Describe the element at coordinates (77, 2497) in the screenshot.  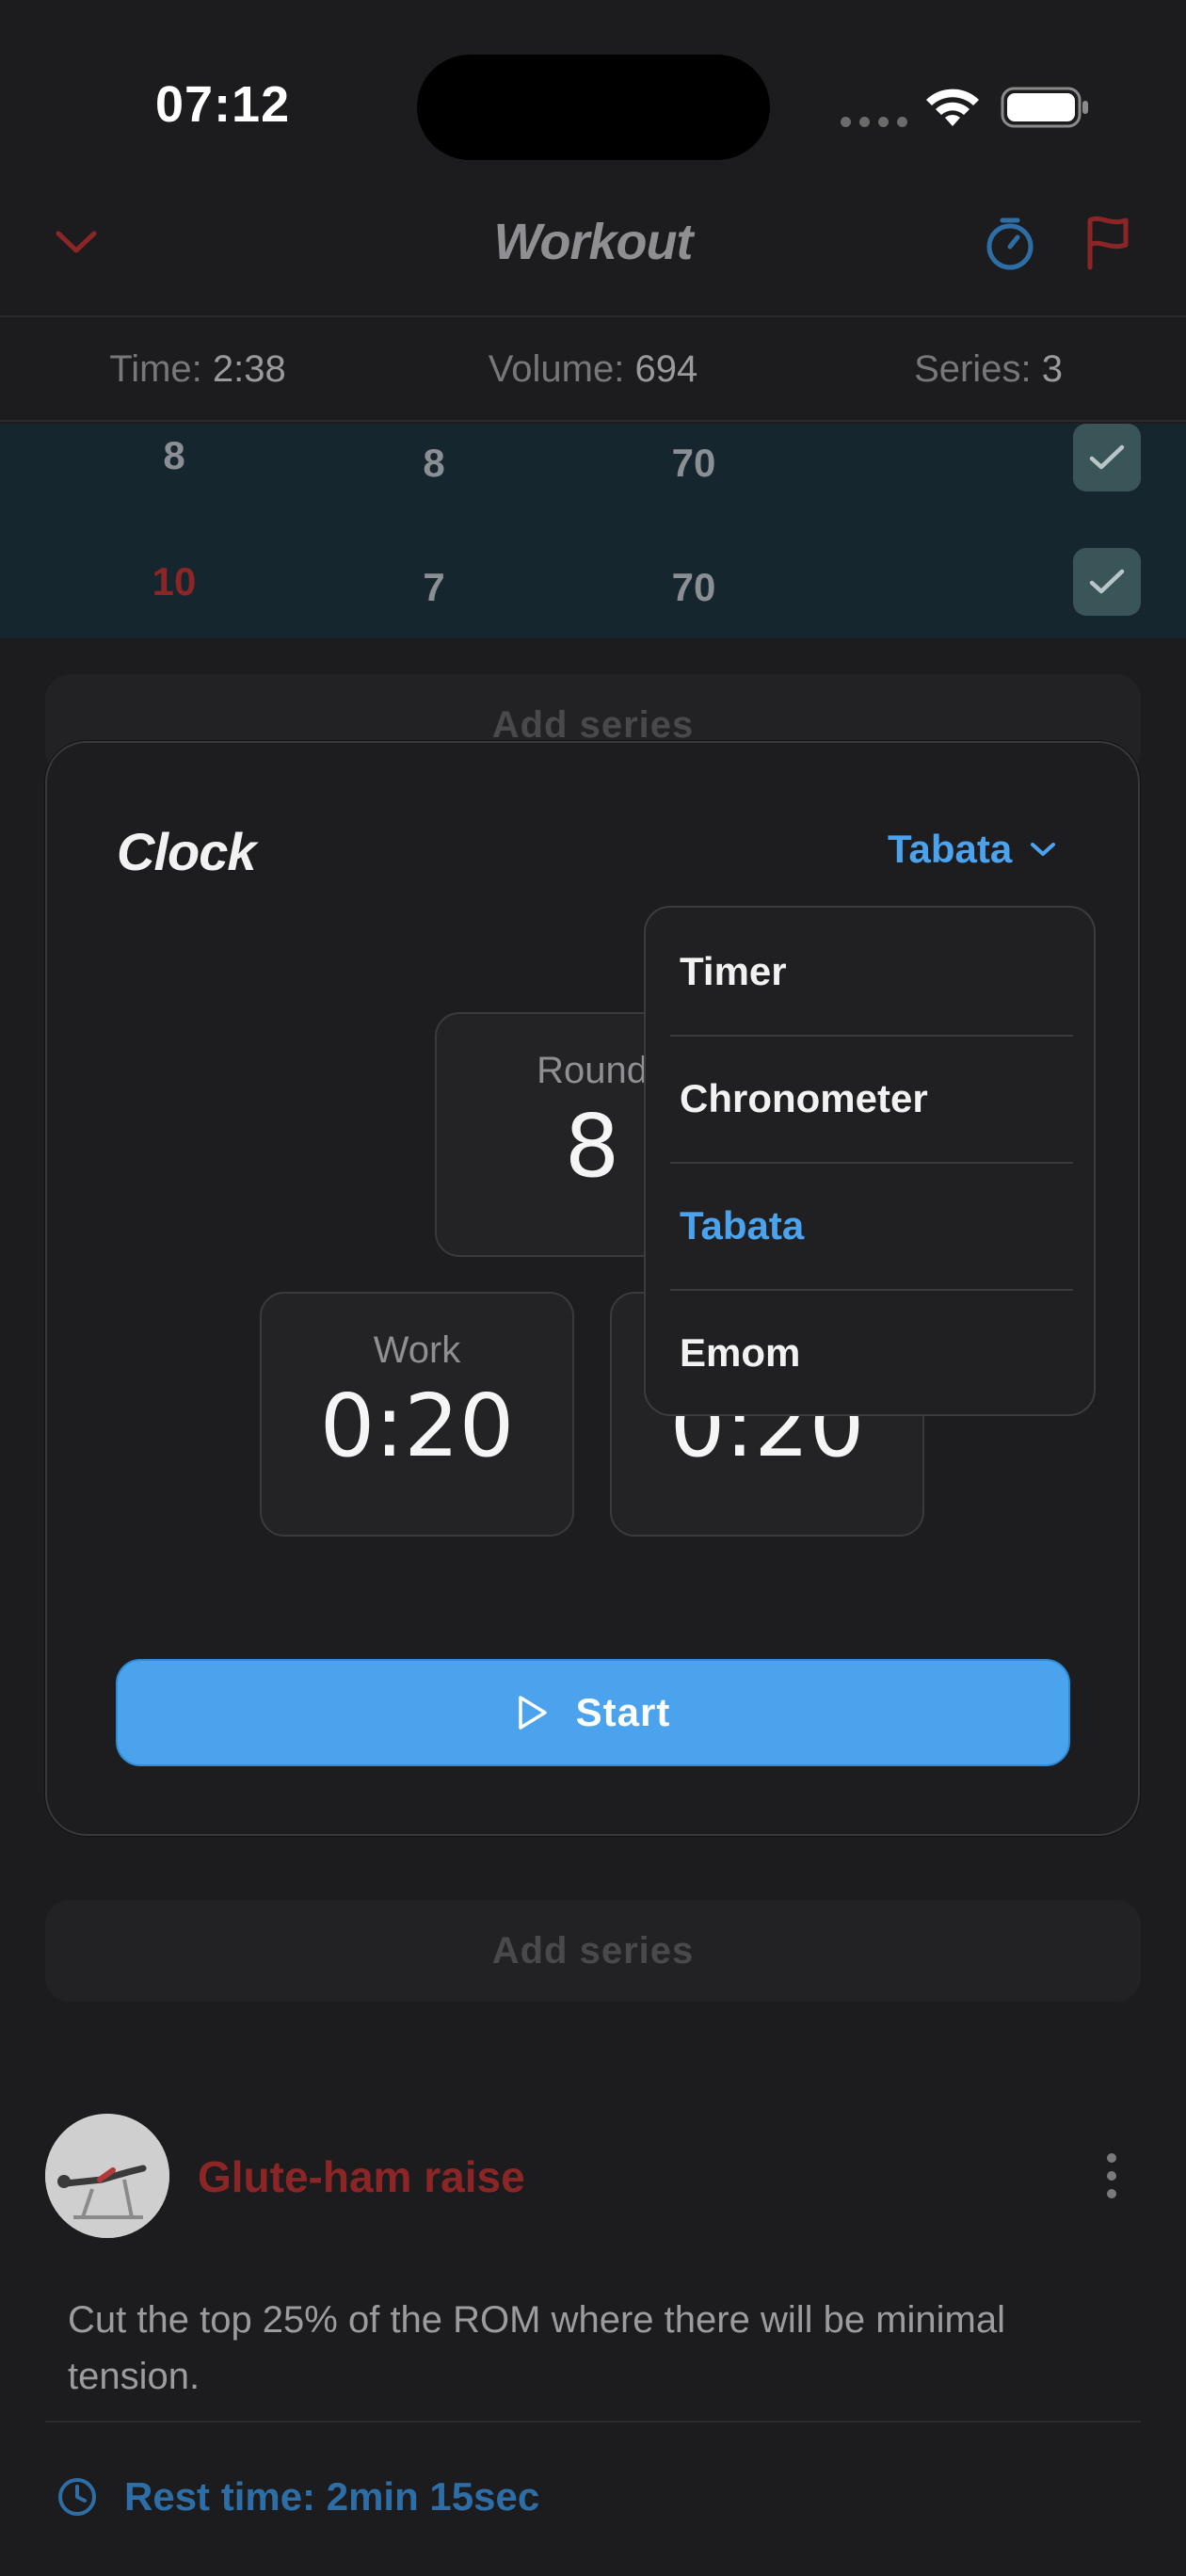
I see `clock-icon` at that location.